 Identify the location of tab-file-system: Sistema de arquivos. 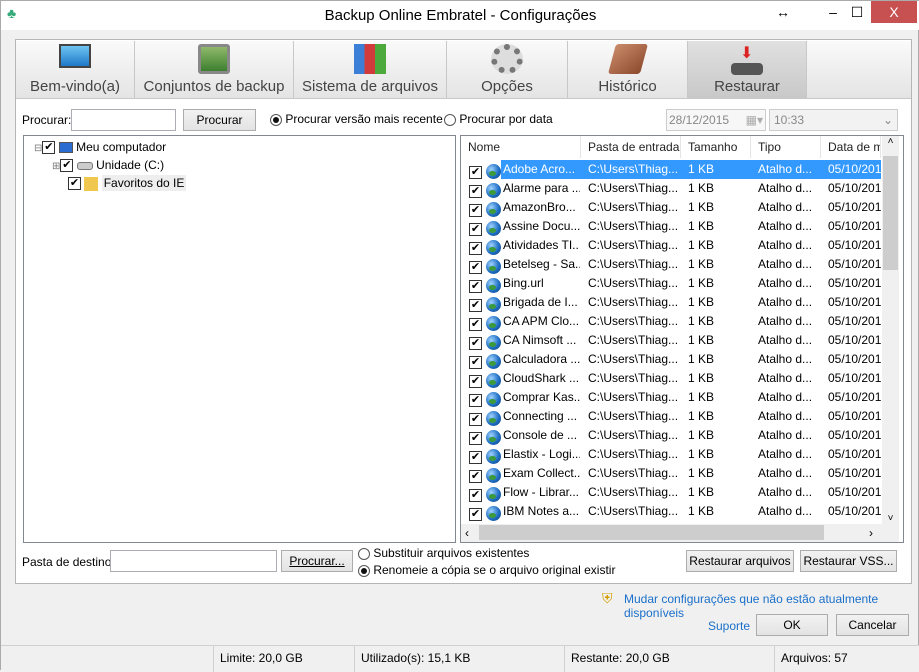
(370, 70).